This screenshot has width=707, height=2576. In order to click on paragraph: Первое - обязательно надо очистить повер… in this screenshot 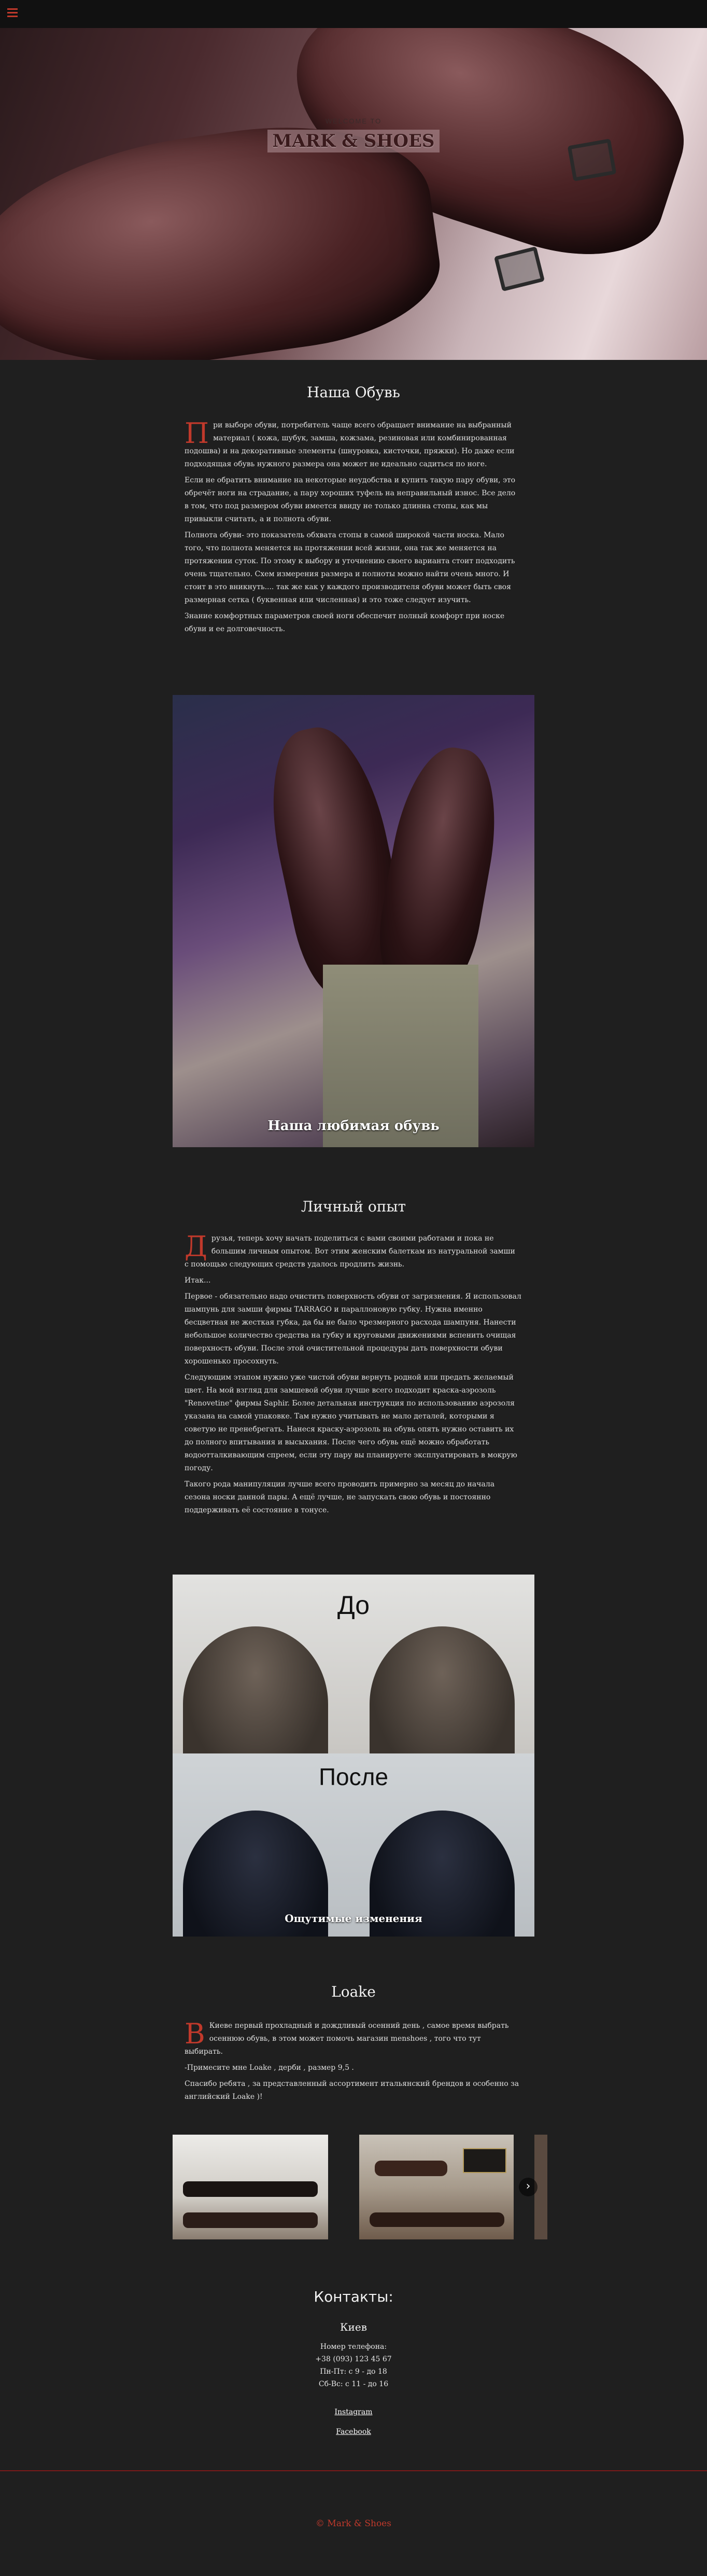, I will do `click(353, 1329)`.